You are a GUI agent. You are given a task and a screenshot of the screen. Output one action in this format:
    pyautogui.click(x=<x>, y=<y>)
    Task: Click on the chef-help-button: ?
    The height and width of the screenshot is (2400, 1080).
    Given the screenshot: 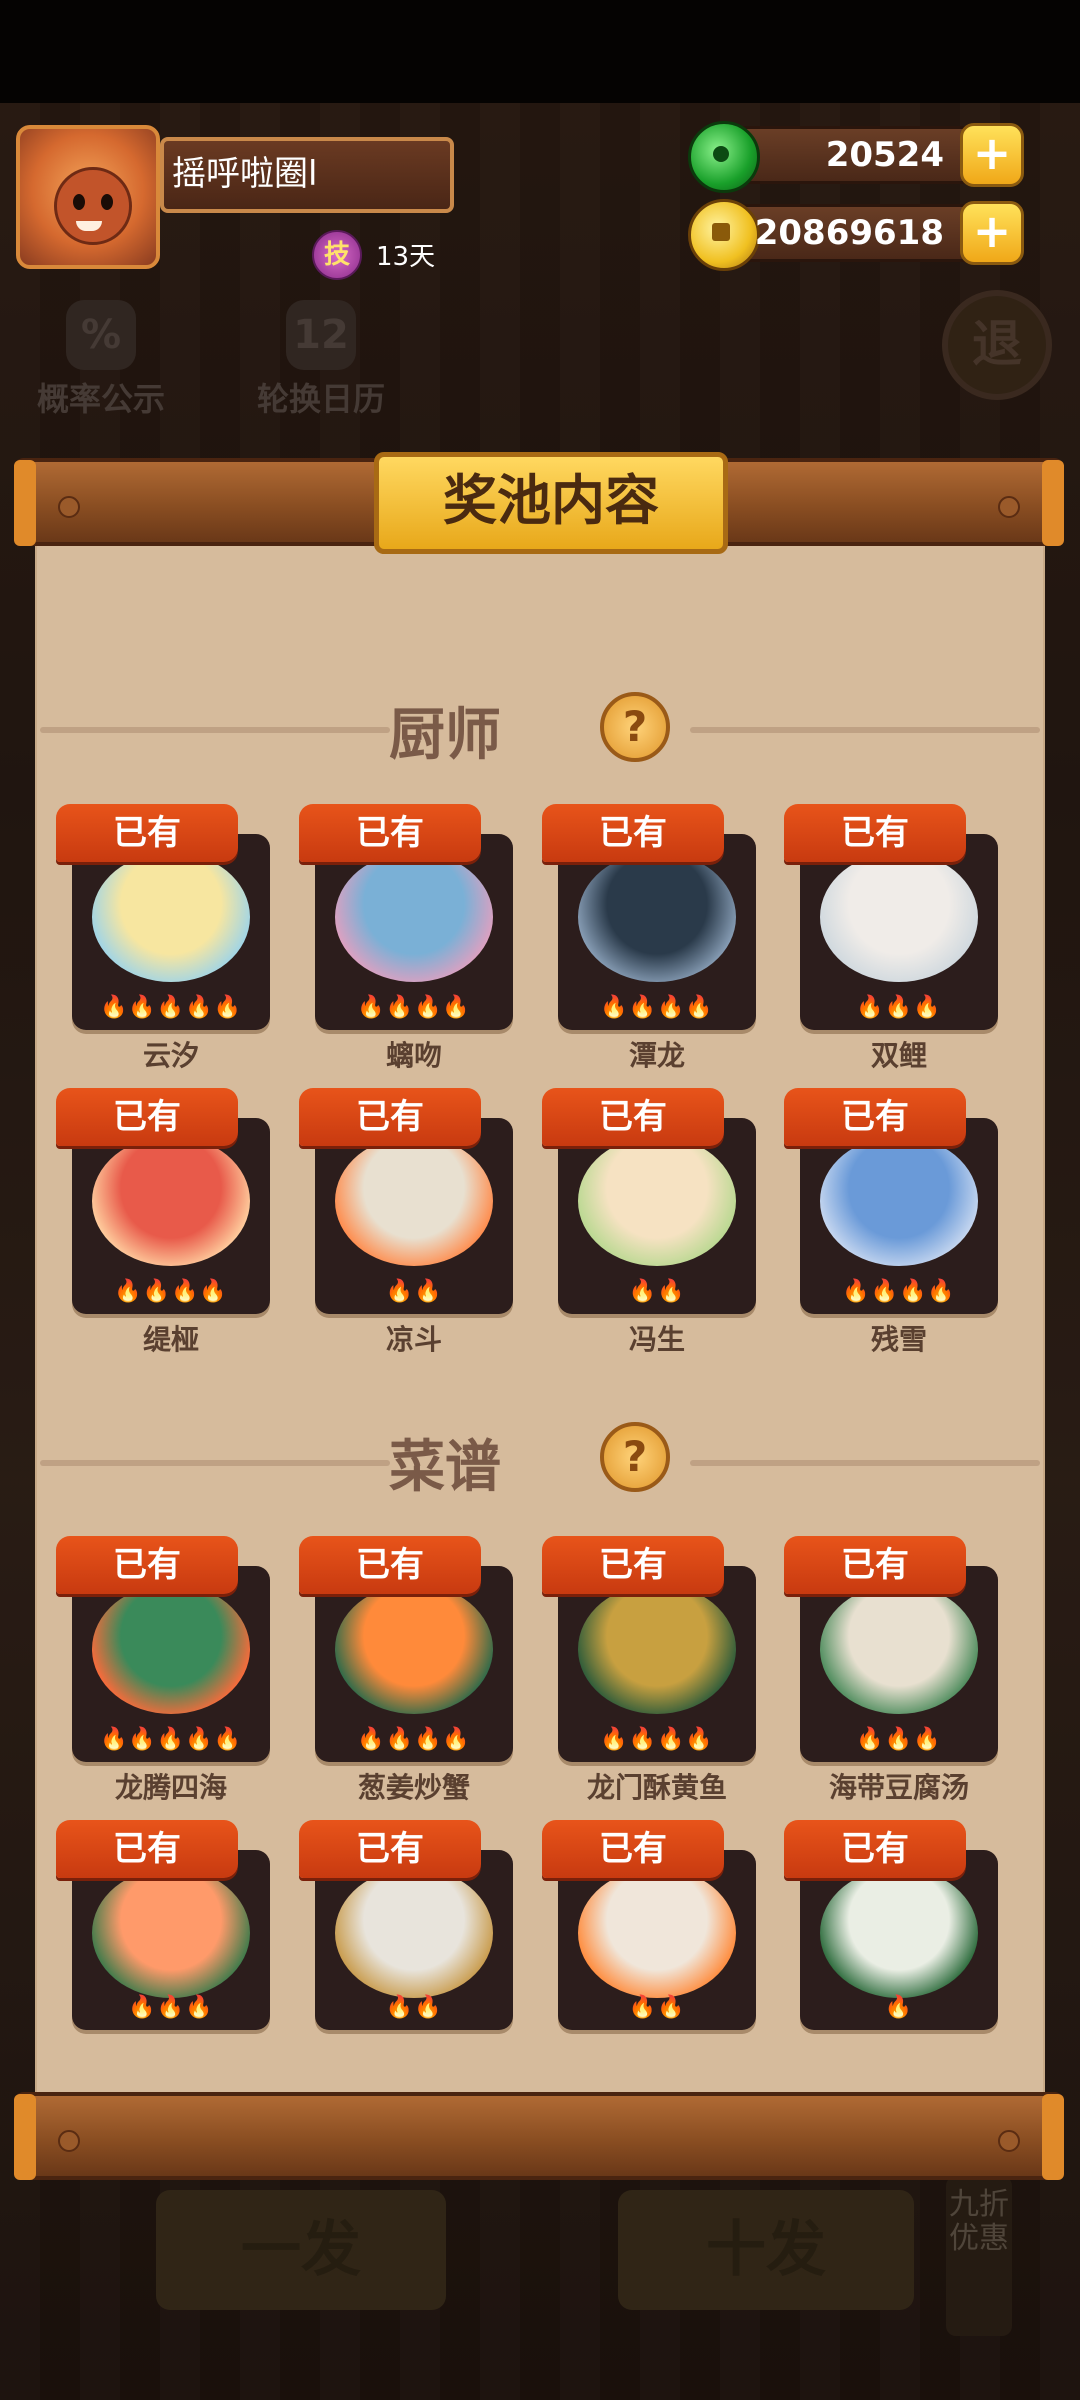 What is the action you would take?
    pyautogui.click(x=635, y=727)
    